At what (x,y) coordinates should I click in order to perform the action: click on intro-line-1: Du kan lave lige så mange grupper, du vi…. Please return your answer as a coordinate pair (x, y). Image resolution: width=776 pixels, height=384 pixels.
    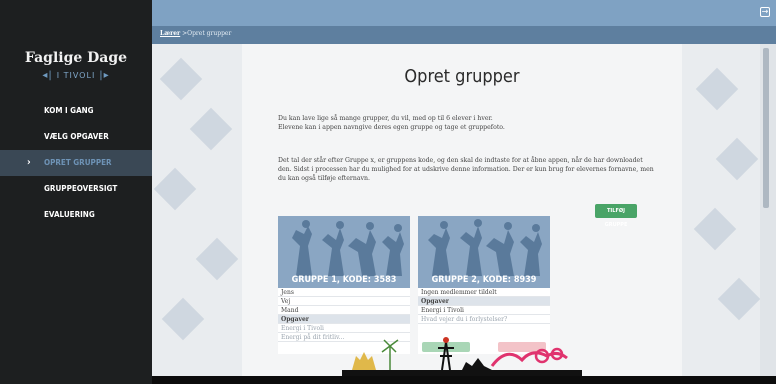
    Looking at the image, I should click on (385, 118).